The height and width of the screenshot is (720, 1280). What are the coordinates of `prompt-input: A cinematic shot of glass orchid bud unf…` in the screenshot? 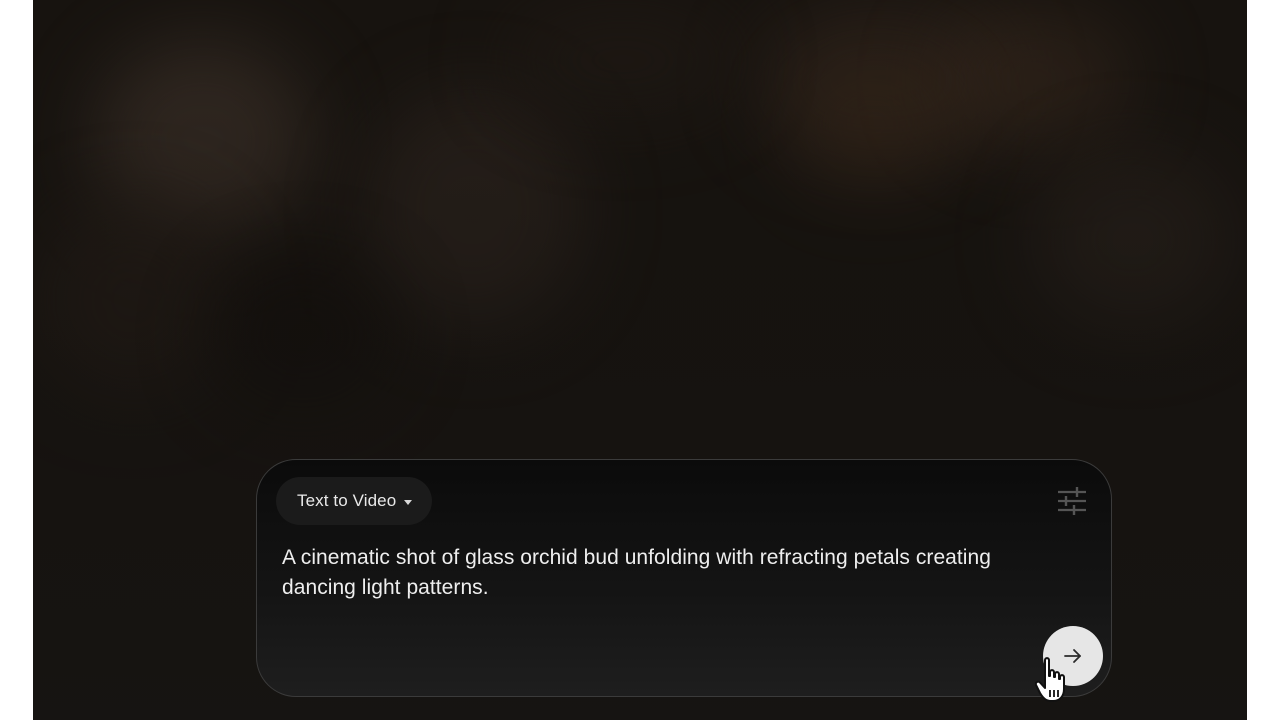 It's located at (662, 573).